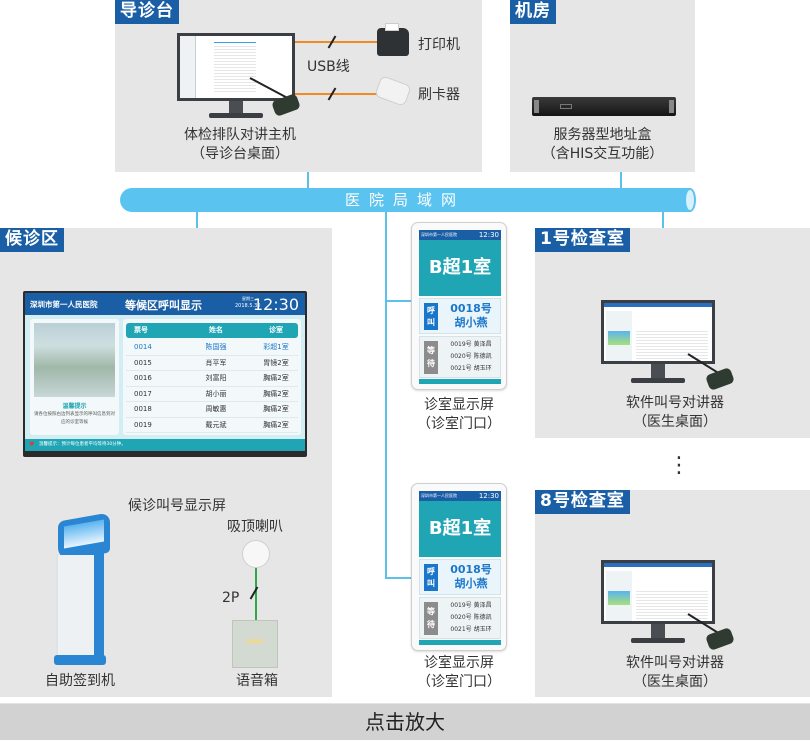  Describe the element at coordinates (275, 304) in the screenshot. I see `clock: 12:30` at that location.